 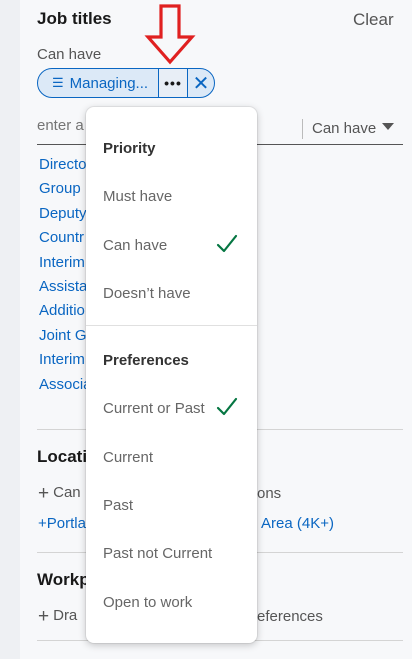 What do you see at coordinates (388, 126) in the screenshot?
I see `caret-down-icon` at bounding box center [388, 126].